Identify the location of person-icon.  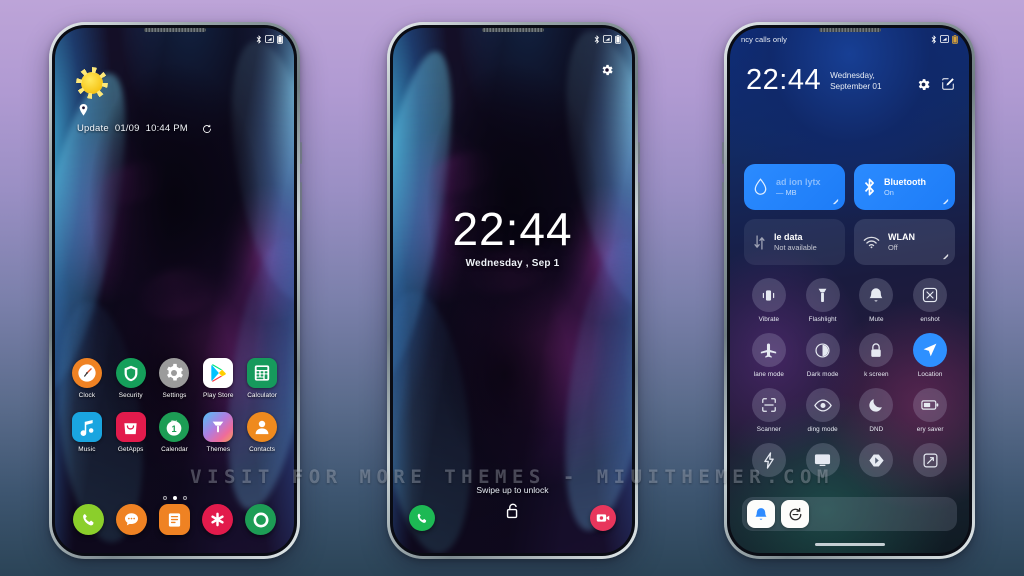
(262, 427).